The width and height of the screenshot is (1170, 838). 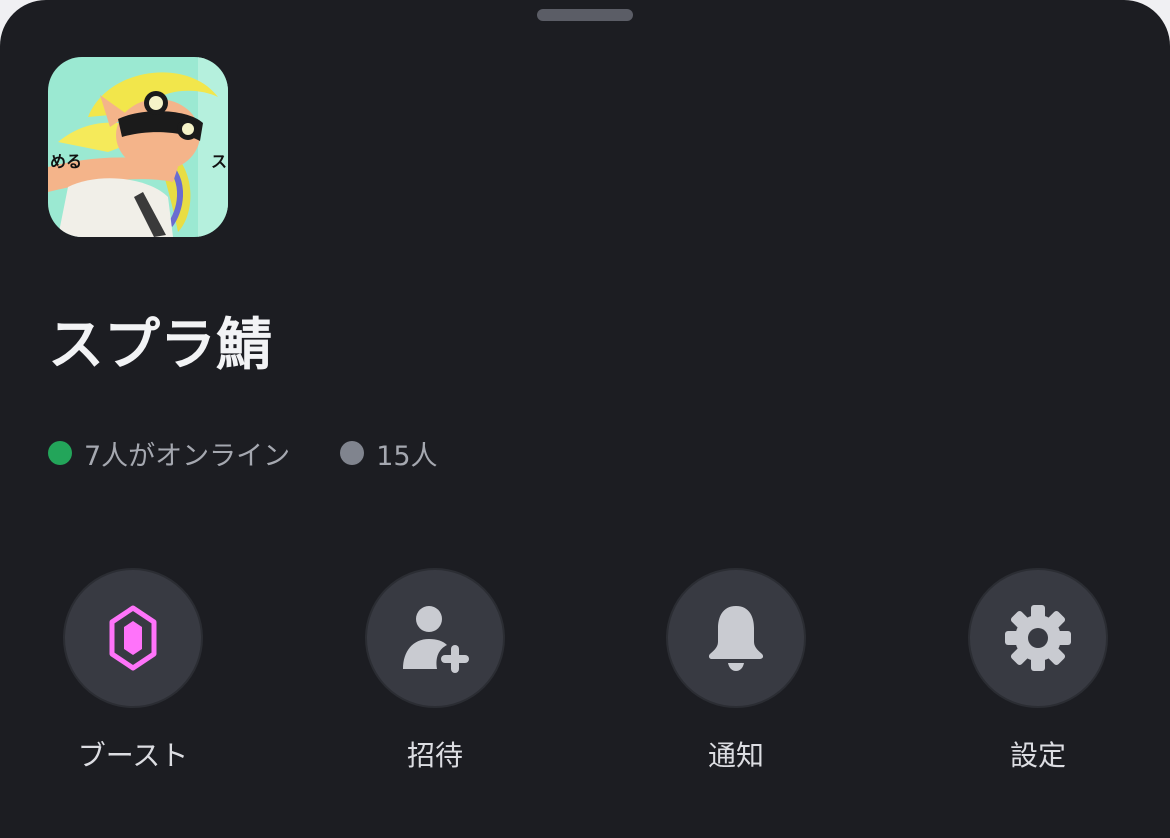 What do you see at coordinates (187, 456) in the screenshot?
I see `online-count-text: 7人がオンライン` at bounding box center [187, 456].